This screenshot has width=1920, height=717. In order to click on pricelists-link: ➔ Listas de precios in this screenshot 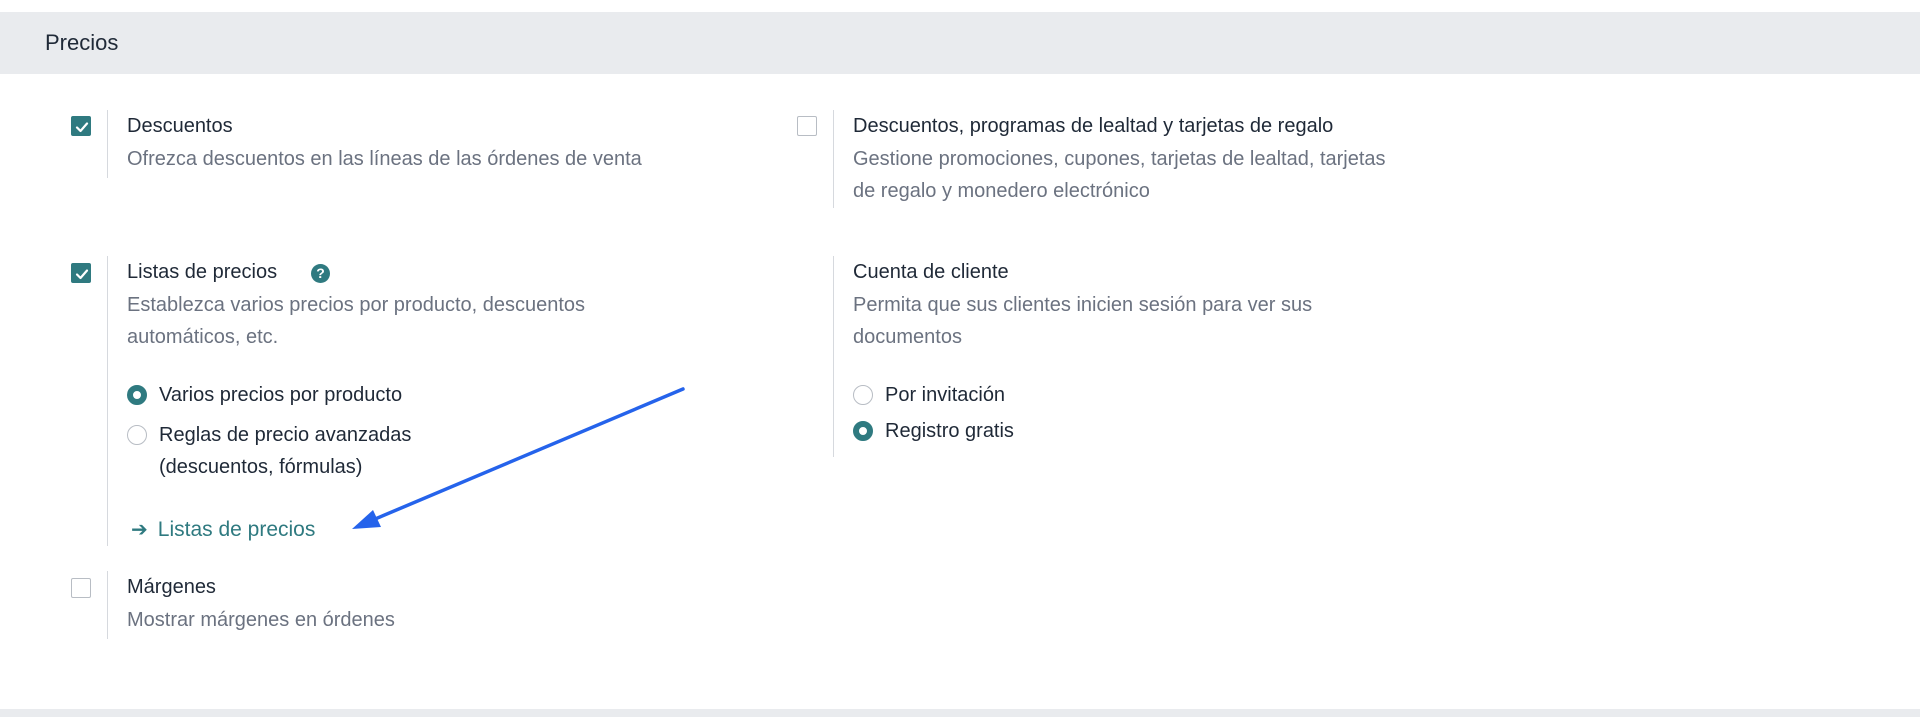, I will do `click(223, 529)`.